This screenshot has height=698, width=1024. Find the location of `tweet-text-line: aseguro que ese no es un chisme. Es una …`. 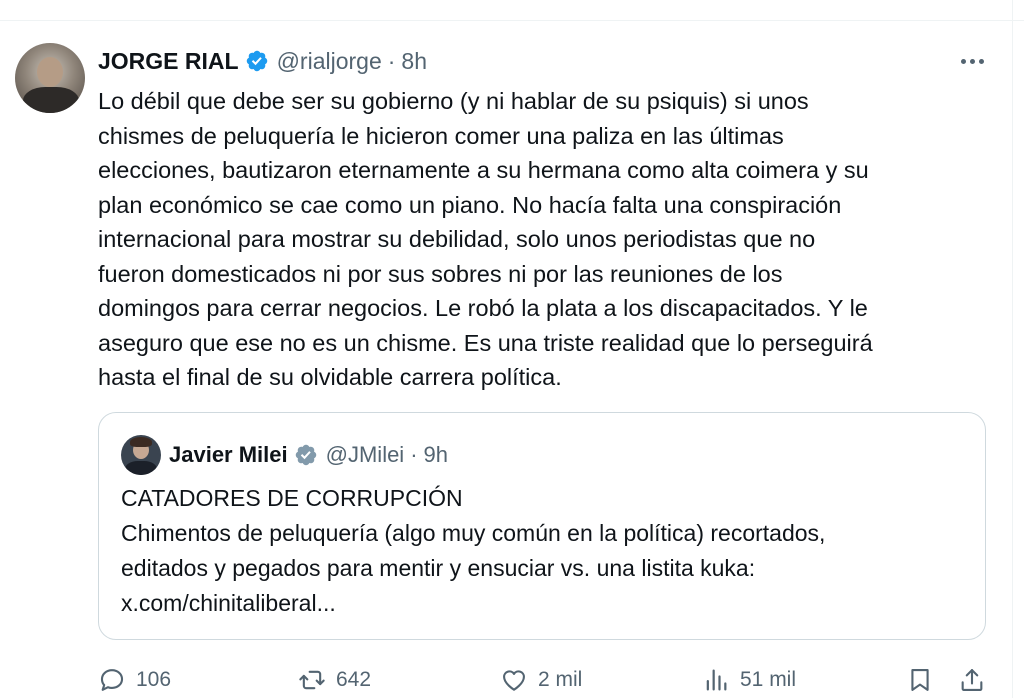

tweet-text-line: aseguro que ese no es un chisme. Es una … is located at coordinates (485, 342).